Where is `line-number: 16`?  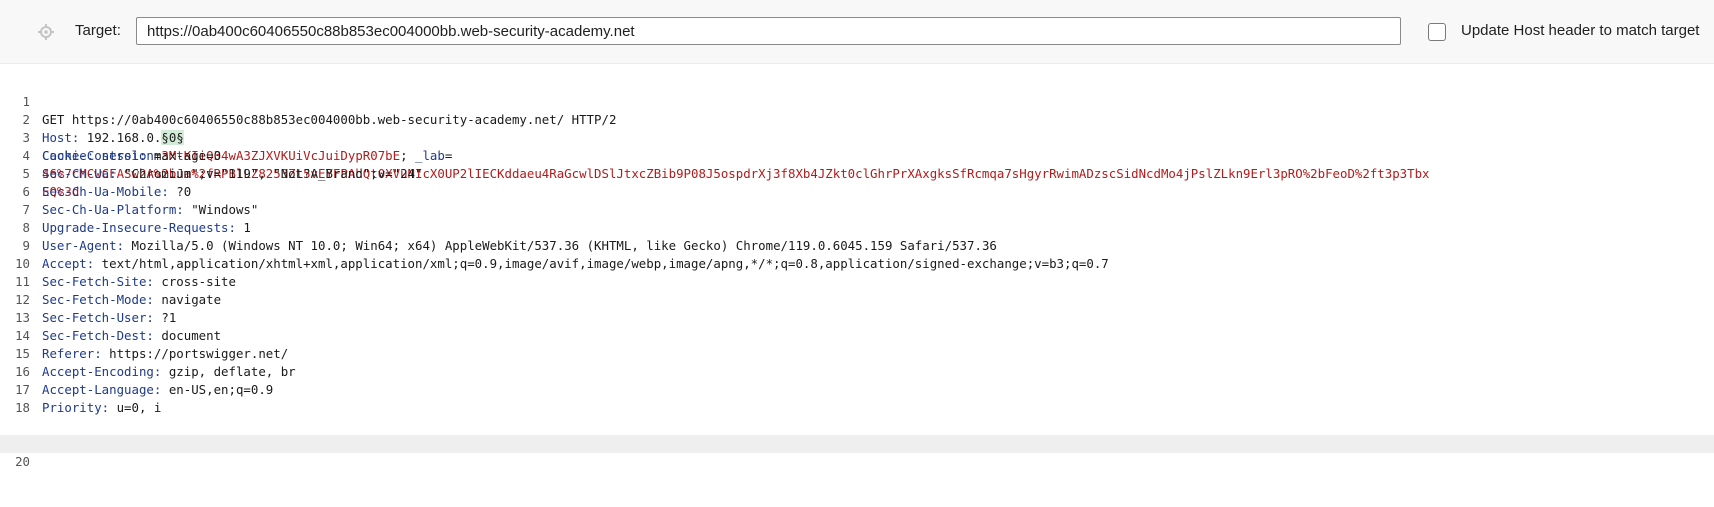 line-number: 16 is located at coordinates (22, 371).